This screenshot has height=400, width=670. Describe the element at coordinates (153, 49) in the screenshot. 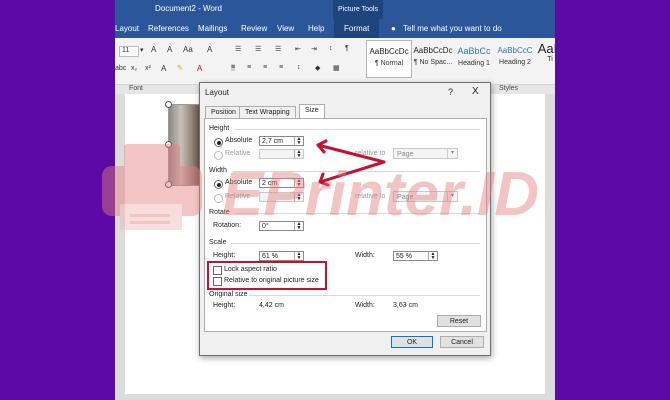

I see `grow-font-icon: A` at that location.